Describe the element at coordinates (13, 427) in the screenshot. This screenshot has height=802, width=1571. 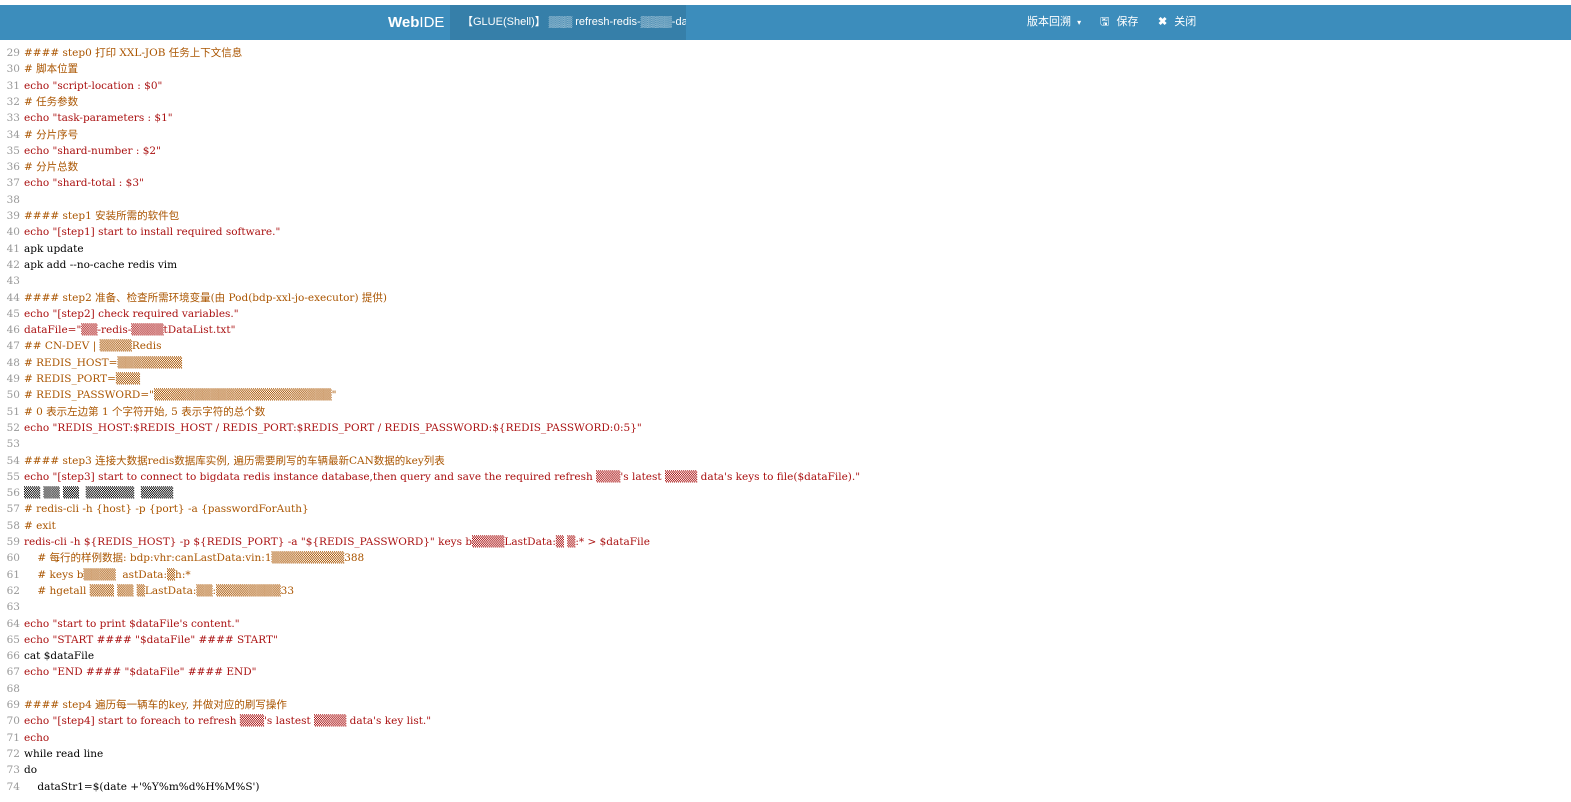
I see `line-number: 52` at that location.